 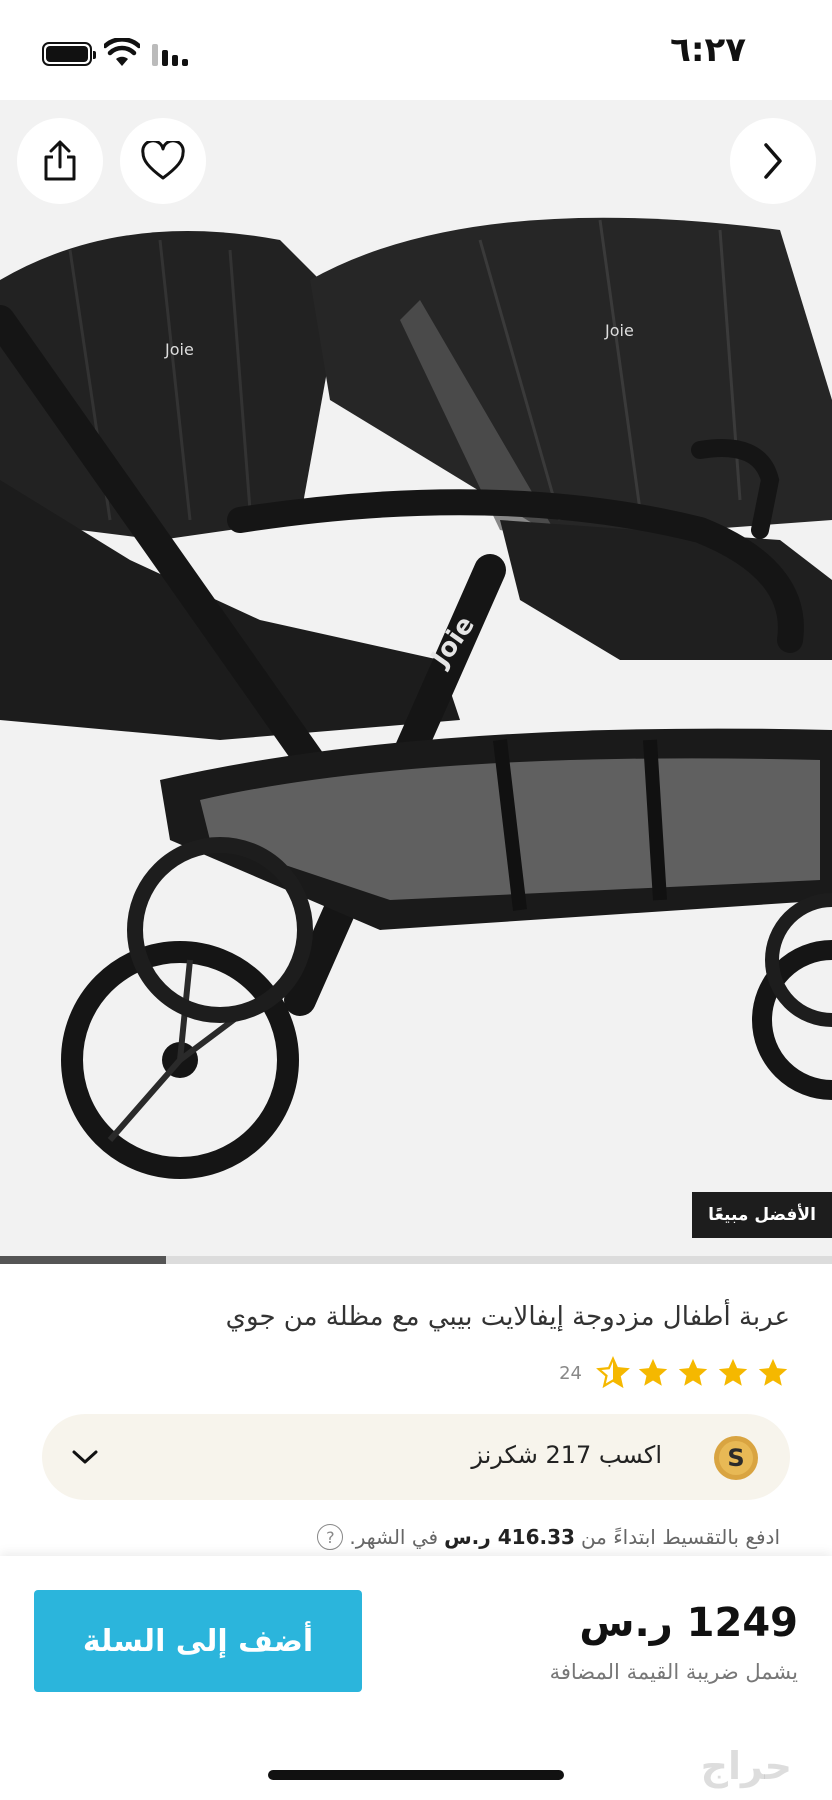 What do you see at coordinates (613, 1372) in the screenshot?
I see `half-star-icon` at bounding box center [613, 1372].